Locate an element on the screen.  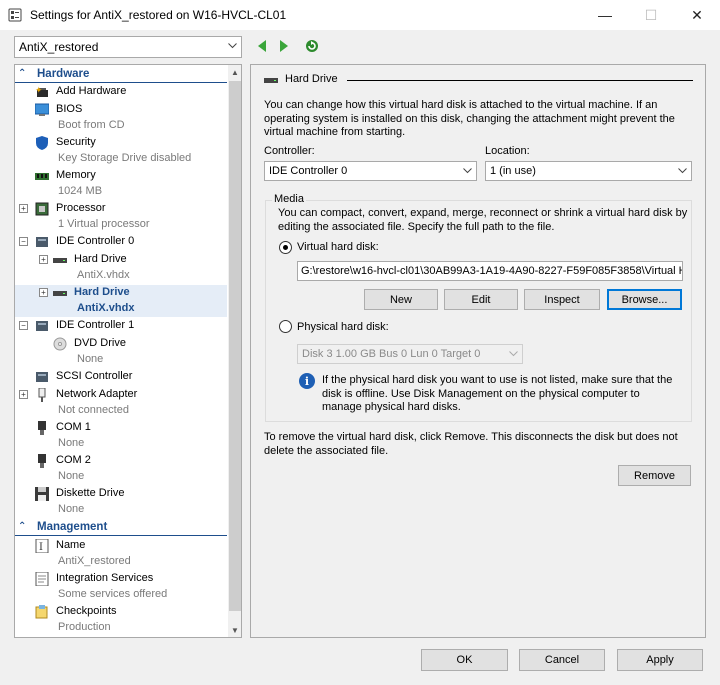
tree-item-sublabel: None is located at coordinates (71, 509).